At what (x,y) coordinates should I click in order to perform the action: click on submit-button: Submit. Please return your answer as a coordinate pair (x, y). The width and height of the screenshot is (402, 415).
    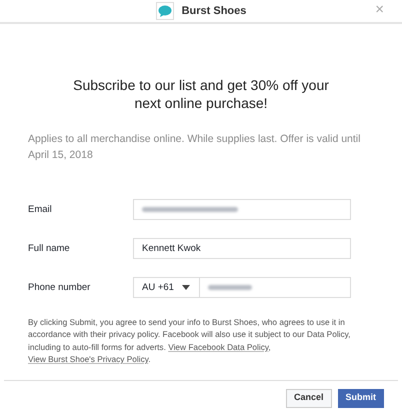
    Looking at the image, I should click on (361, 398).